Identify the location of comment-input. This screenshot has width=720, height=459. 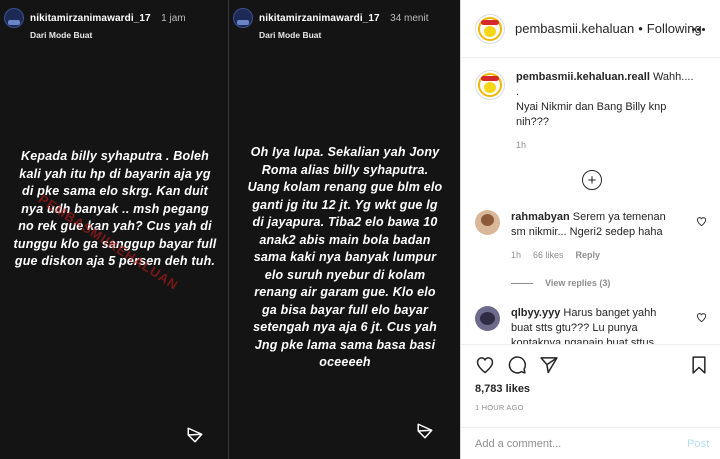
(570, 444).